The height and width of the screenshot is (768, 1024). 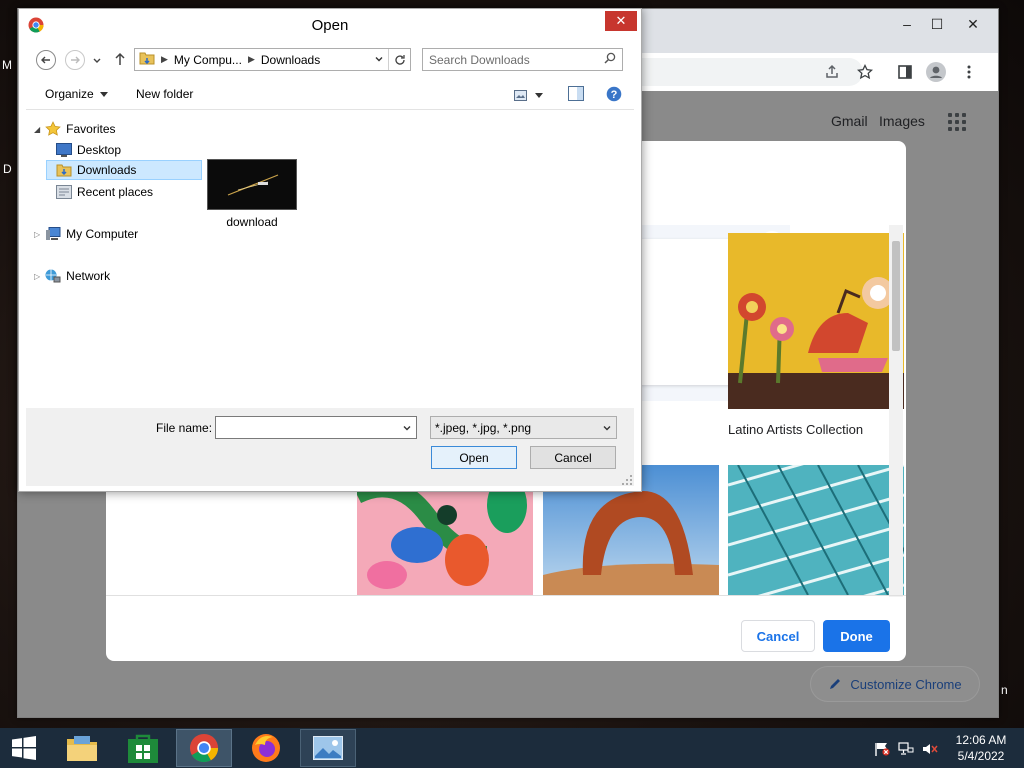 I want to click on network-status-icon, so click(x=906, y=749).